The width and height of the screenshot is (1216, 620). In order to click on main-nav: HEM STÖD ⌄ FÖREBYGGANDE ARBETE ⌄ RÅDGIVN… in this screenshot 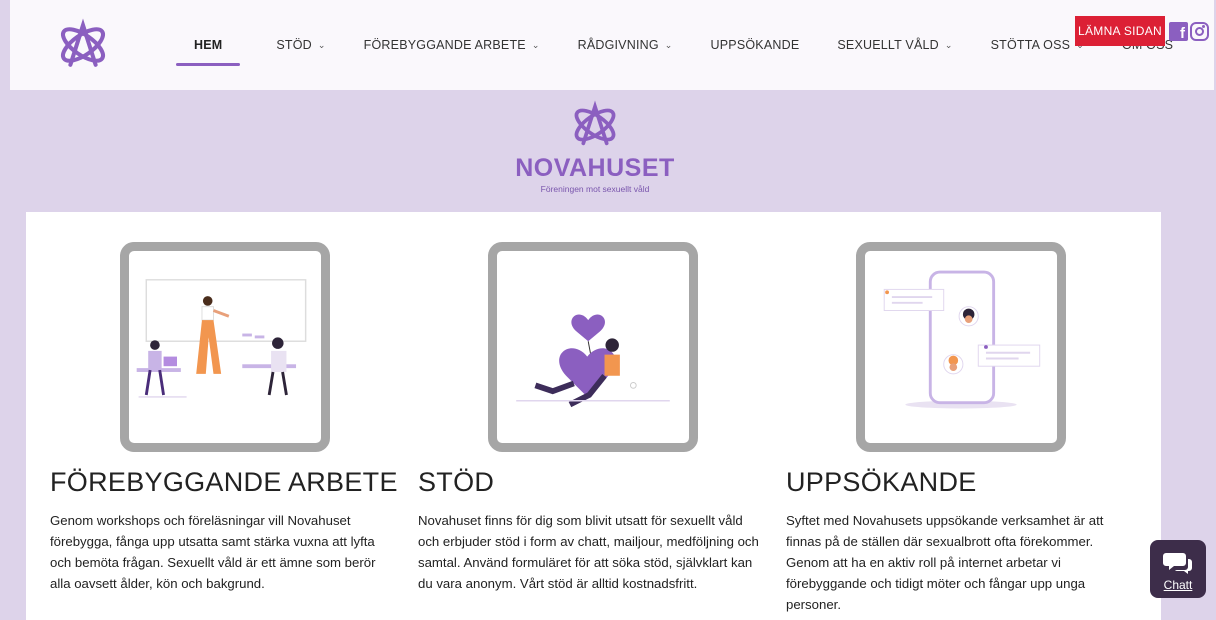, I will do `click(693, 45)`.